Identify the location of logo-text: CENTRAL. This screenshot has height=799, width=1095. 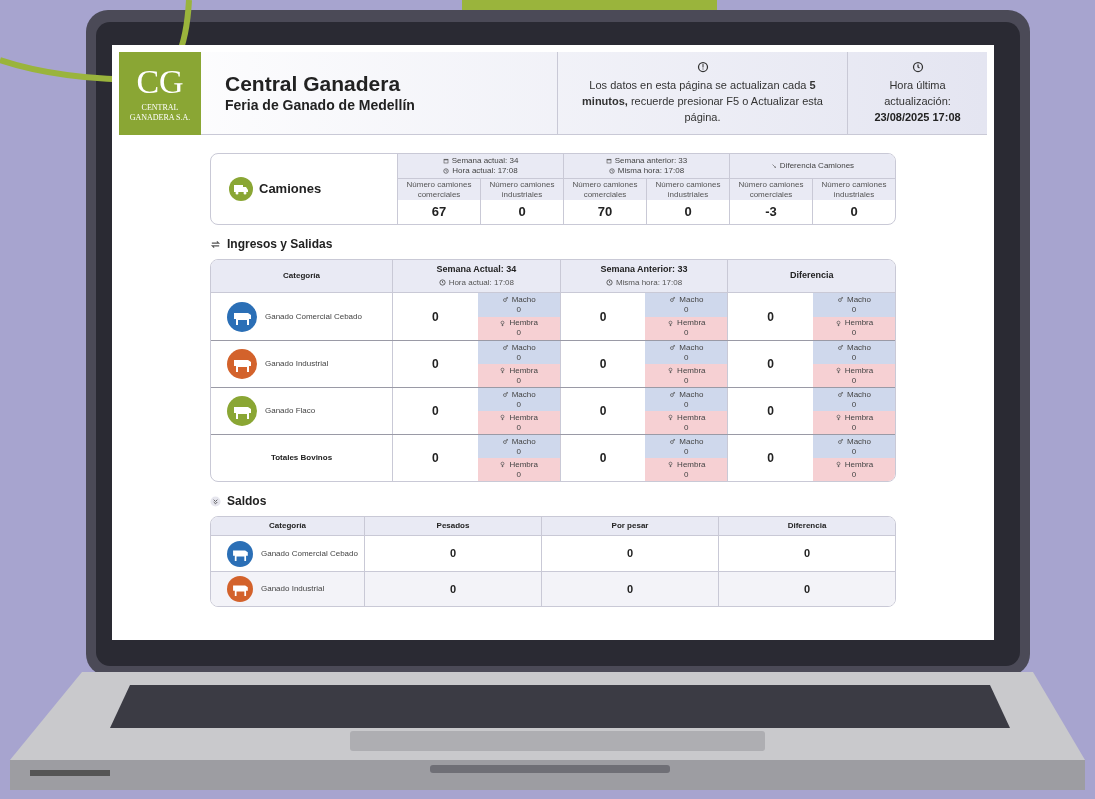
(160, 107).